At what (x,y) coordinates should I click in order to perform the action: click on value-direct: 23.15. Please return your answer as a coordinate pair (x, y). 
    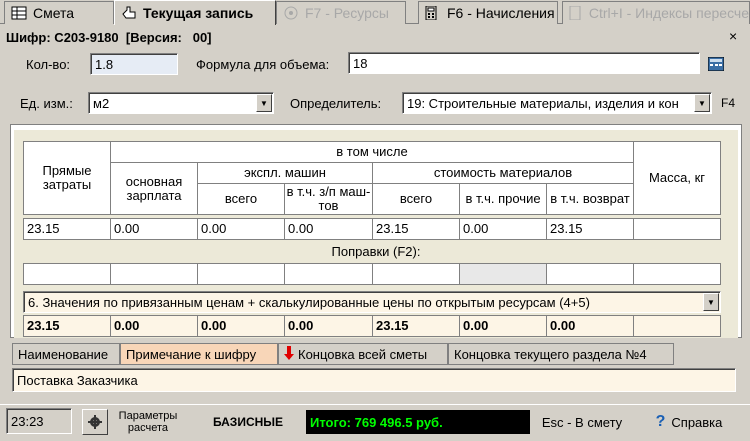
    Looking at the image, I should click on (67, 229).